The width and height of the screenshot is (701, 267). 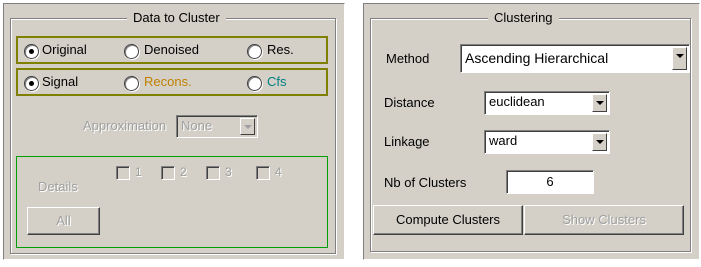 What do you see at coordinates (278, 172) in the screenshot?
I see `detail-check-4-label: 4` at bounding box center [278, 172].